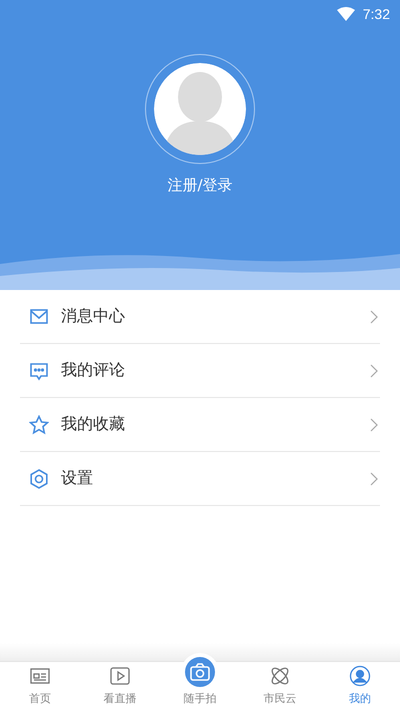 The width and height of the screenshot is (400, 711). I want to click on menu-item: 设置, so click(200, 479).